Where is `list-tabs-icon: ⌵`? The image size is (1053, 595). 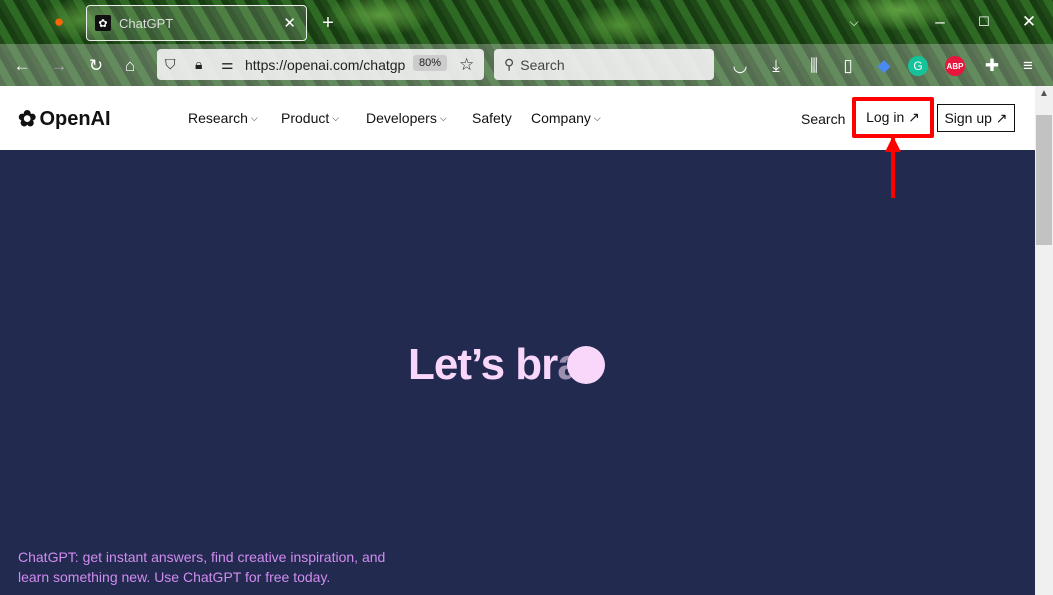
list-tabs-icon: ⌵ is located at coordinates (854, 22).